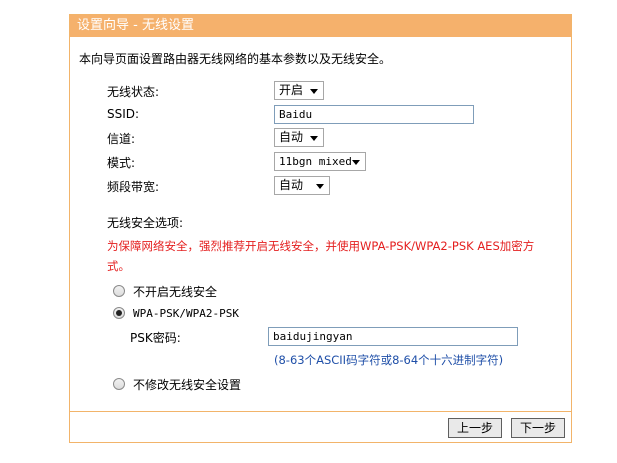 The image size is (617, 463). Describe the element at coordinates (393, 336) in the screenshot. I see `psk-password-input: baidujingyan` at that location.